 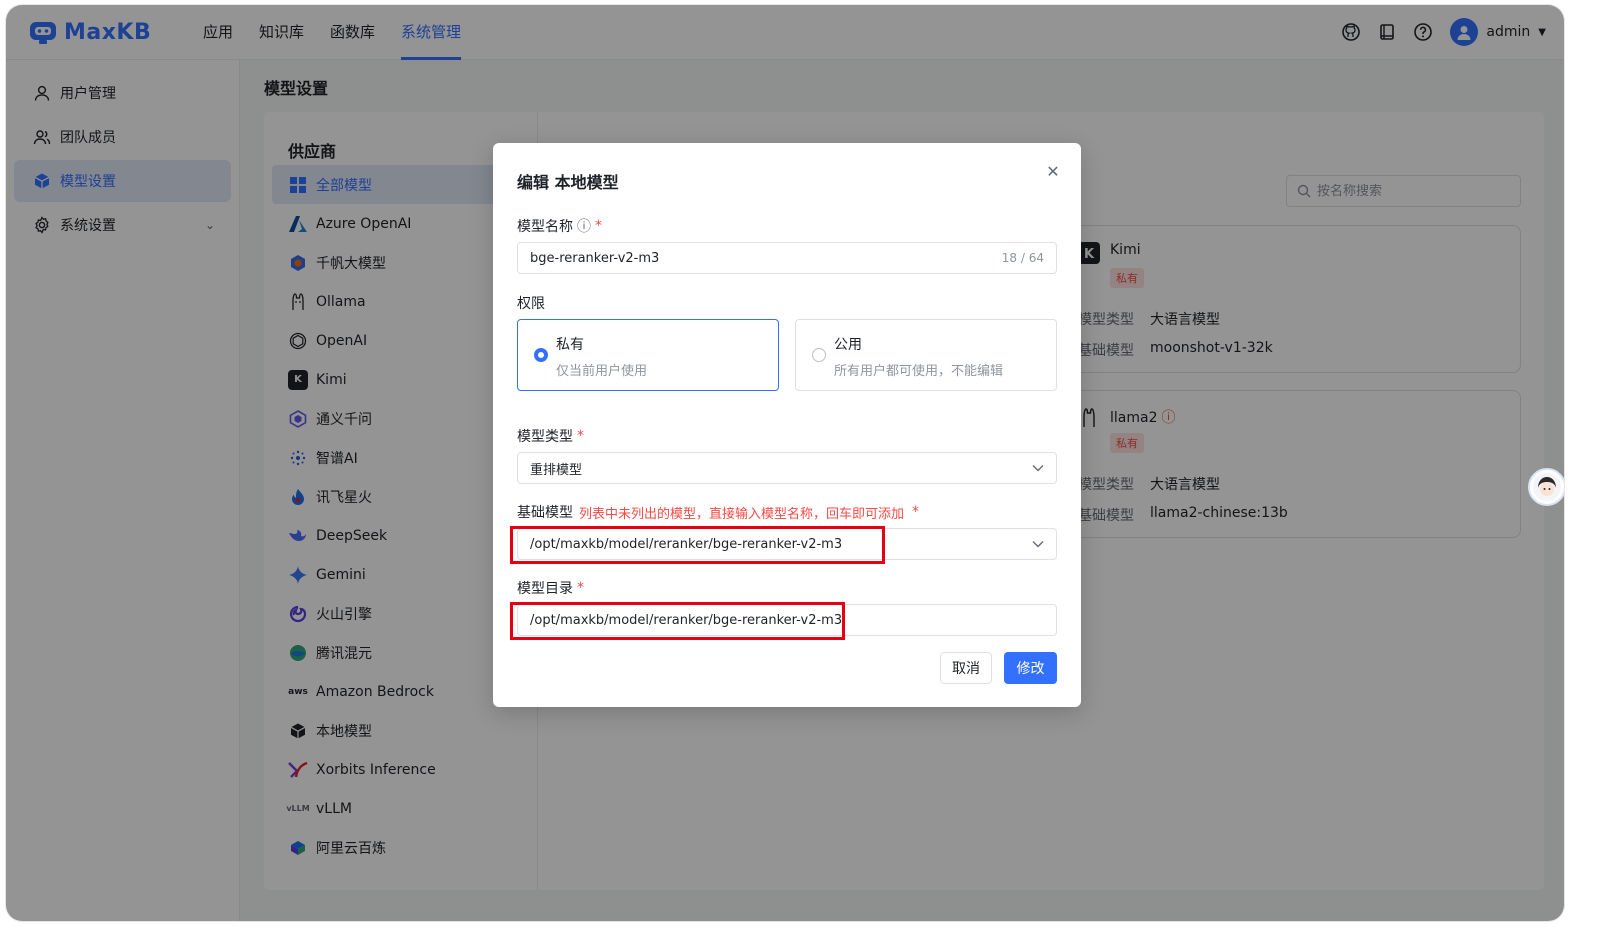 What do you see at coordinates (787, 468) in the screenshot?
I see `model-type-select: 重排模型` at bounding box center [787, 468].